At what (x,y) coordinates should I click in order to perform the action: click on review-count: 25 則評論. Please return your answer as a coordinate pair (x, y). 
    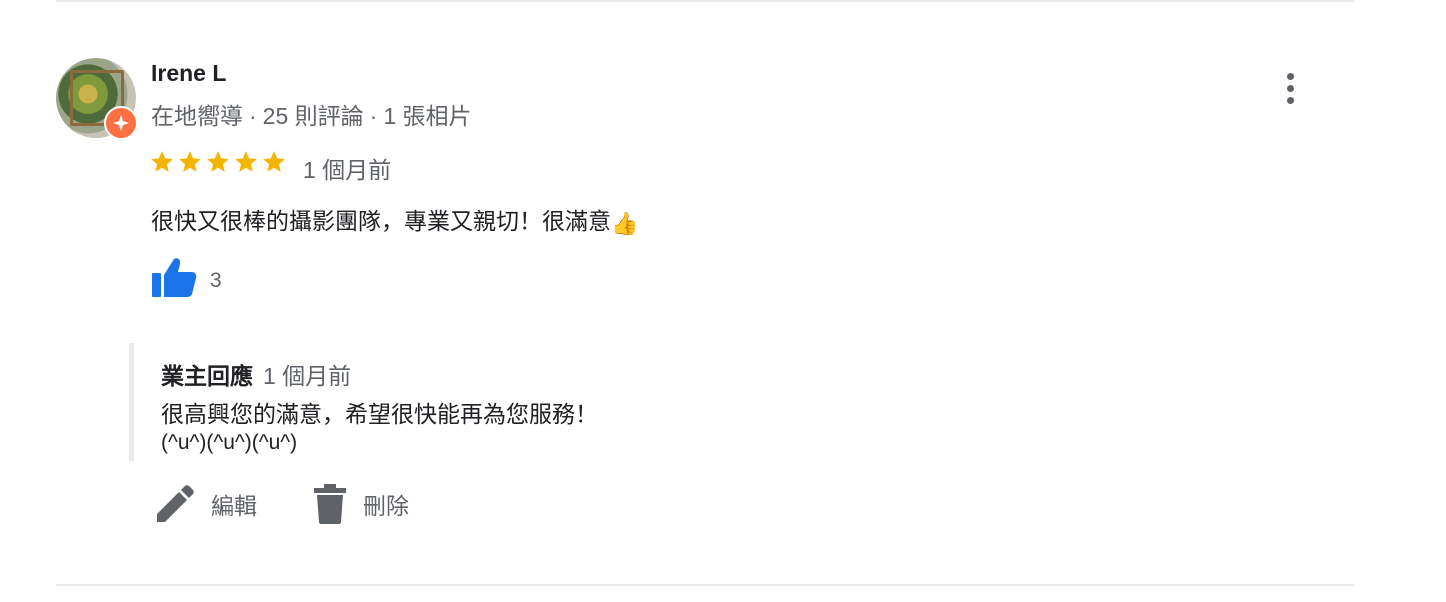
    Looking at the image, I should click on (313, 116).